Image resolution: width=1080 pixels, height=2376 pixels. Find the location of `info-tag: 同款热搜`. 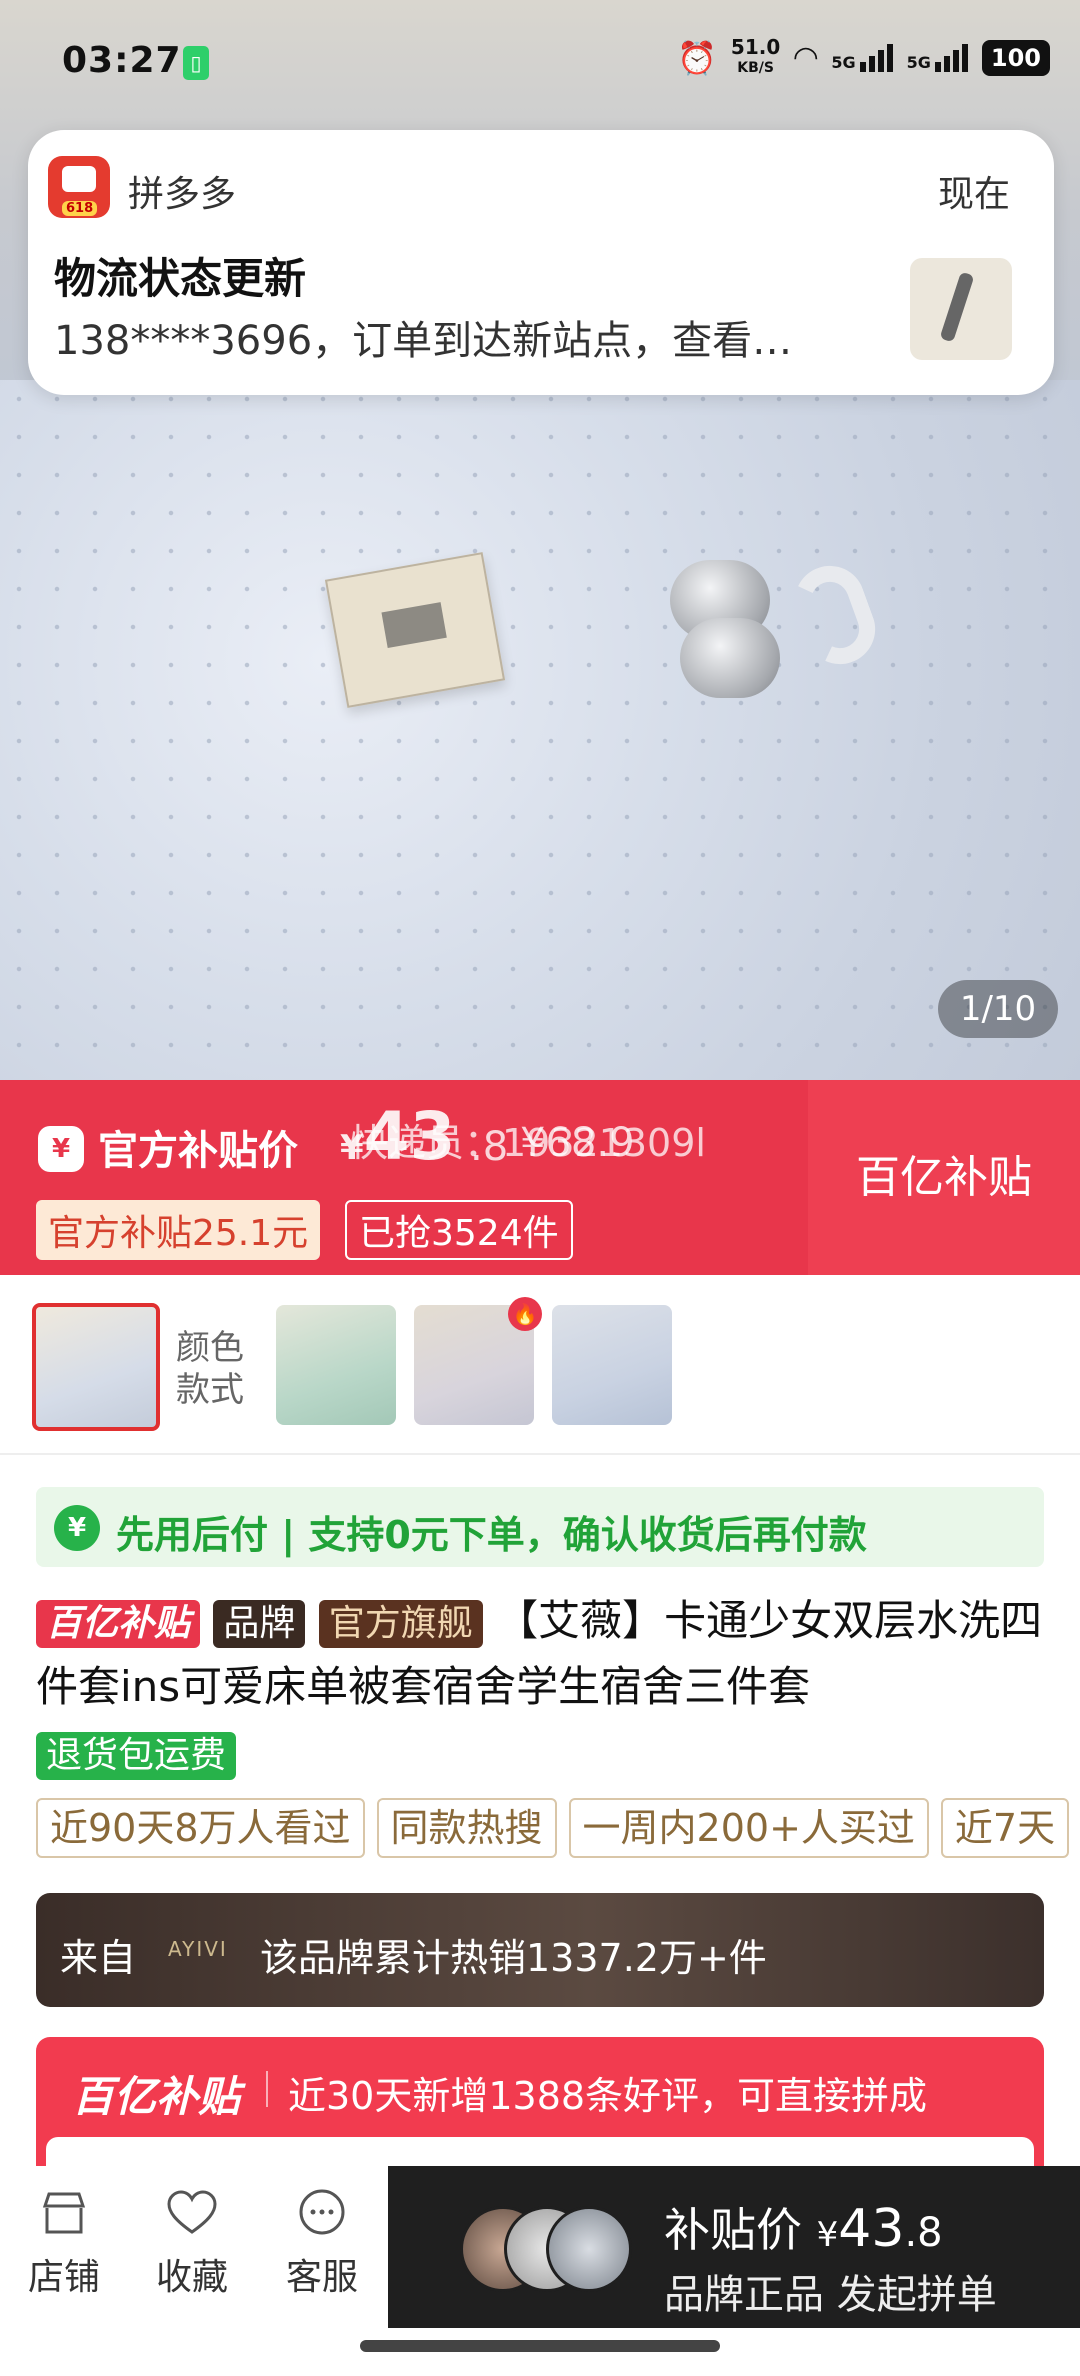

info-tag: 同款热搜 is located at coordinates (466, 1828).